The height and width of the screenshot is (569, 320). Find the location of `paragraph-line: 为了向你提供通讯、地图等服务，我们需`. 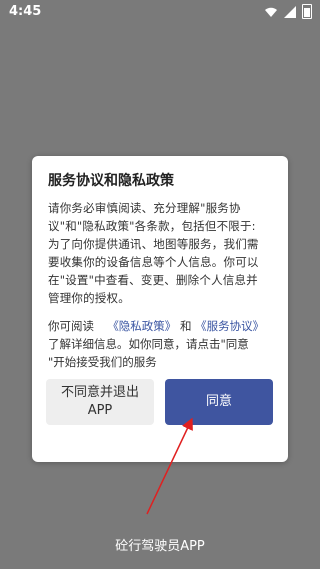

paragraph-line: 为了向你提供通讯、地图等服务，我们需 is located at coordinates (153, 244).